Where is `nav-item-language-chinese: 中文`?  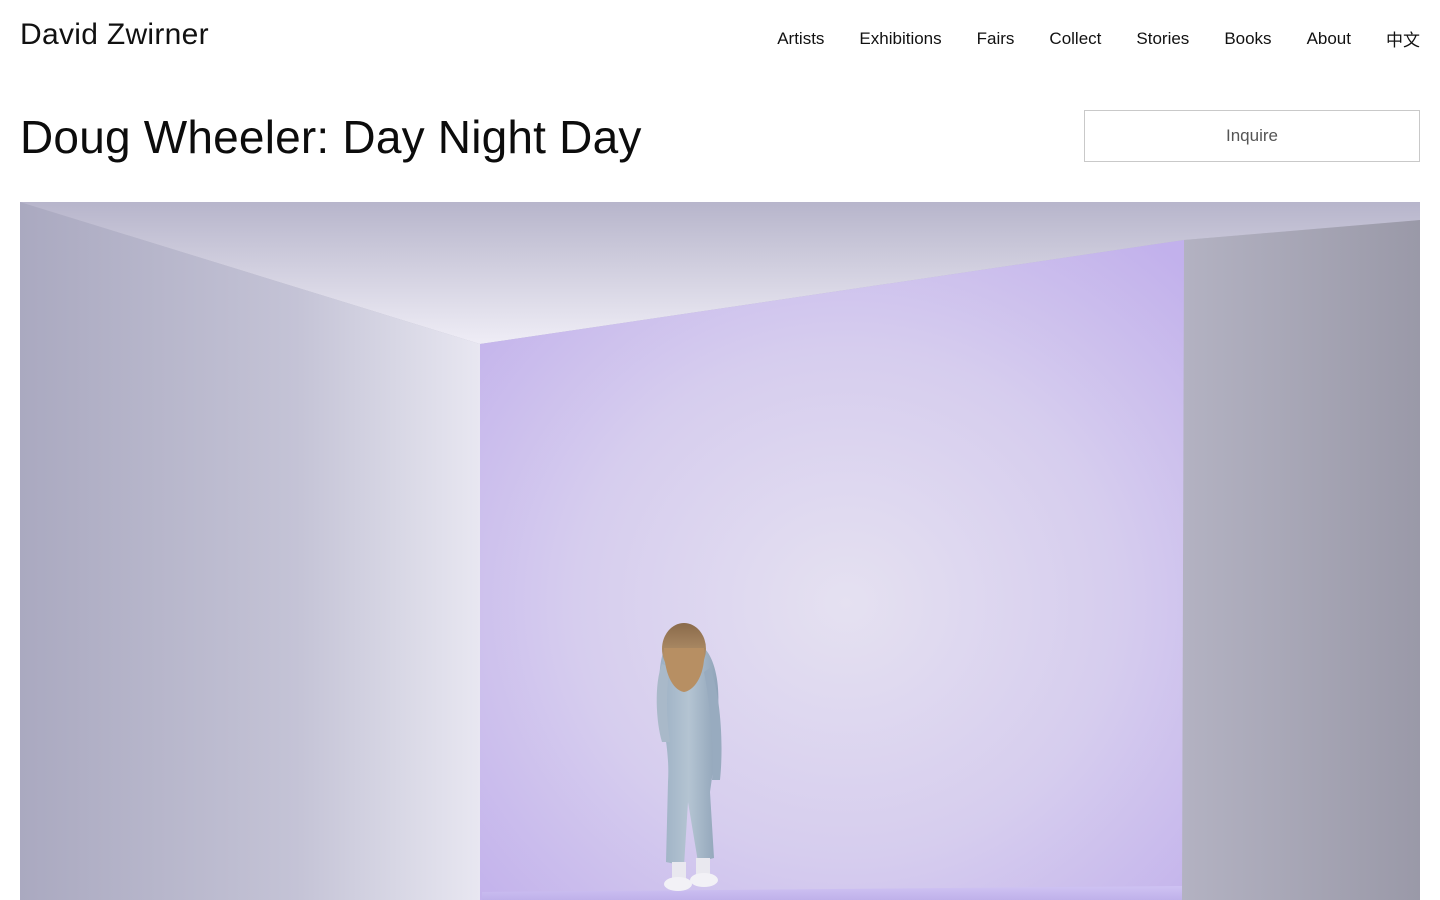
nav-item-language-chinese: 中文 is located at coordinates (1403, 38).